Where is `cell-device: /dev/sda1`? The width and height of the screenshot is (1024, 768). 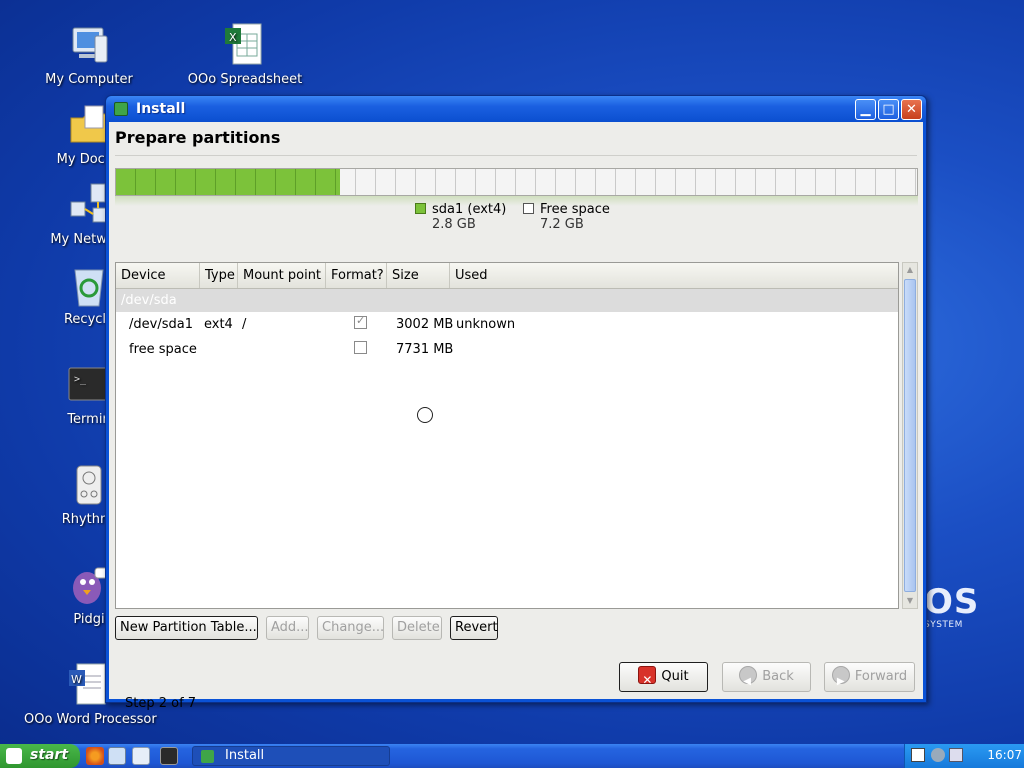
cell-device: /dev/sda1 is located at coordinates (161, 324).